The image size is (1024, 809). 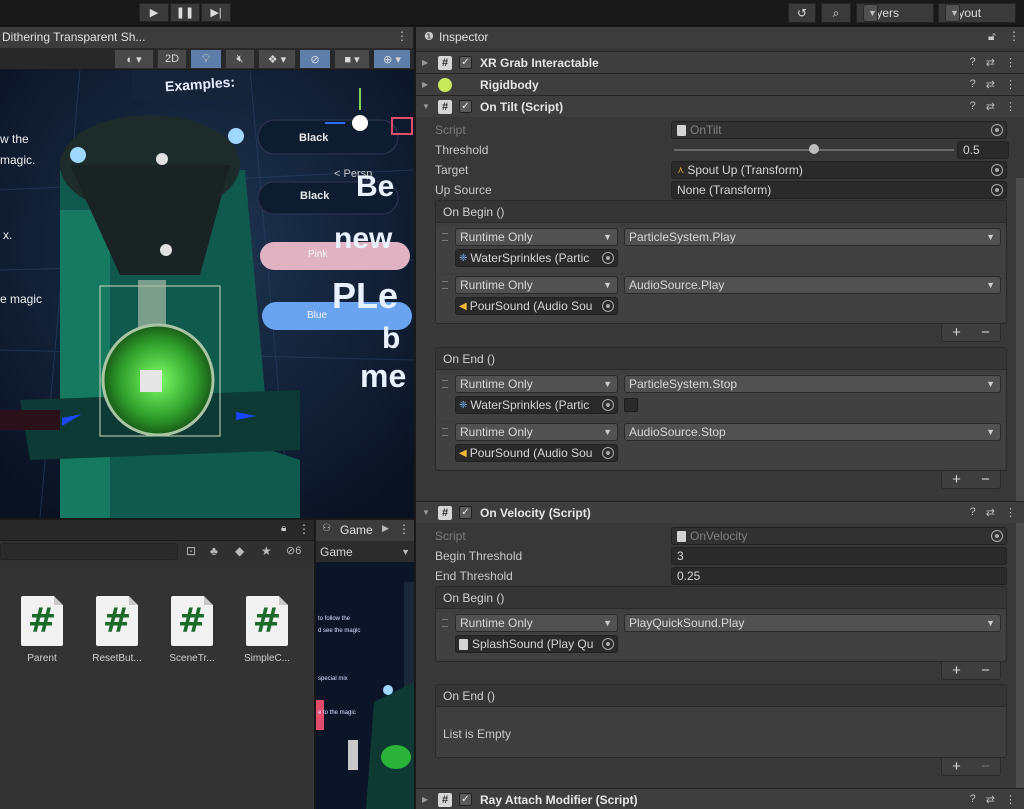 What do you see at coordinates (836, 13) in the screenshot?
I see `search-button: ⌕` at bounding box center [836, 13].